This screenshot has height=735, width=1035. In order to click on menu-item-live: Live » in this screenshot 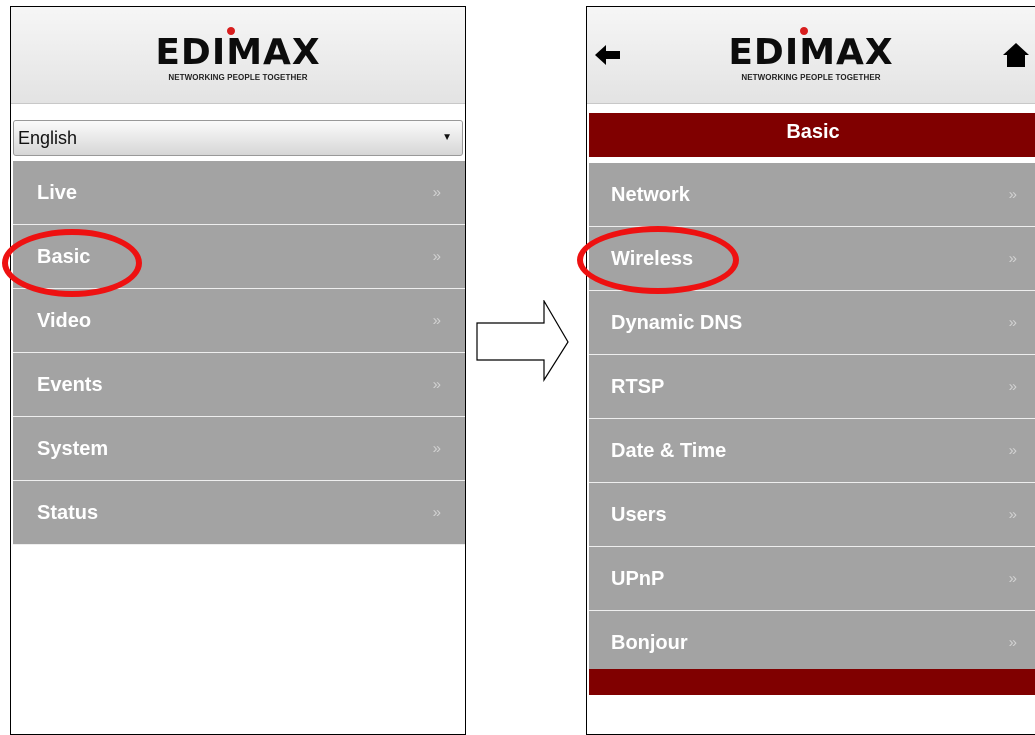, I will do `click(239, 193)`.